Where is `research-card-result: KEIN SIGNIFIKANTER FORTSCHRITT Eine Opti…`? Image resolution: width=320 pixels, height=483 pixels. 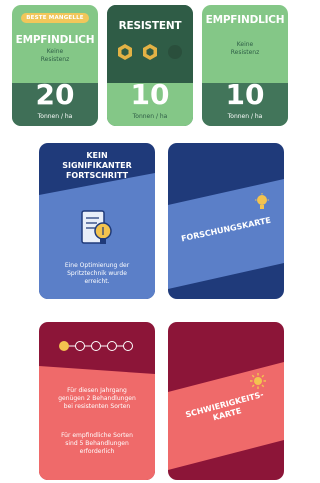 research-card-result: KEIN SIGNIFIKANTER FORTSCHRITT Eine Opti… is located at coordinates (97, 221).